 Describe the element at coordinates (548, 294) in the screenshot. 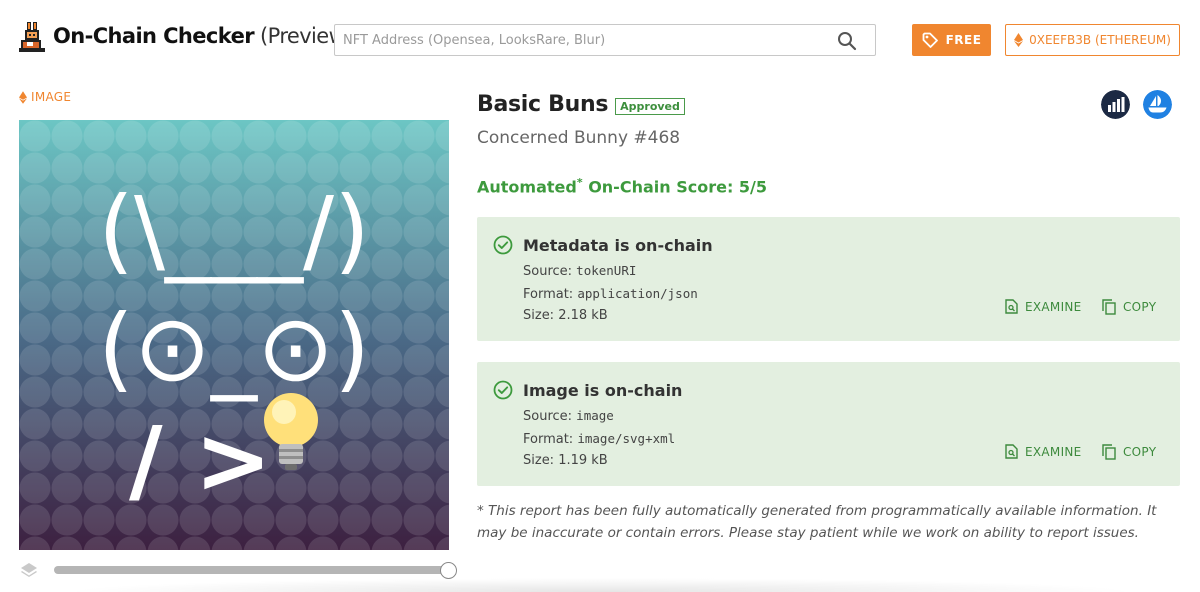

I see `metadata-format-label: Format:` at that location.